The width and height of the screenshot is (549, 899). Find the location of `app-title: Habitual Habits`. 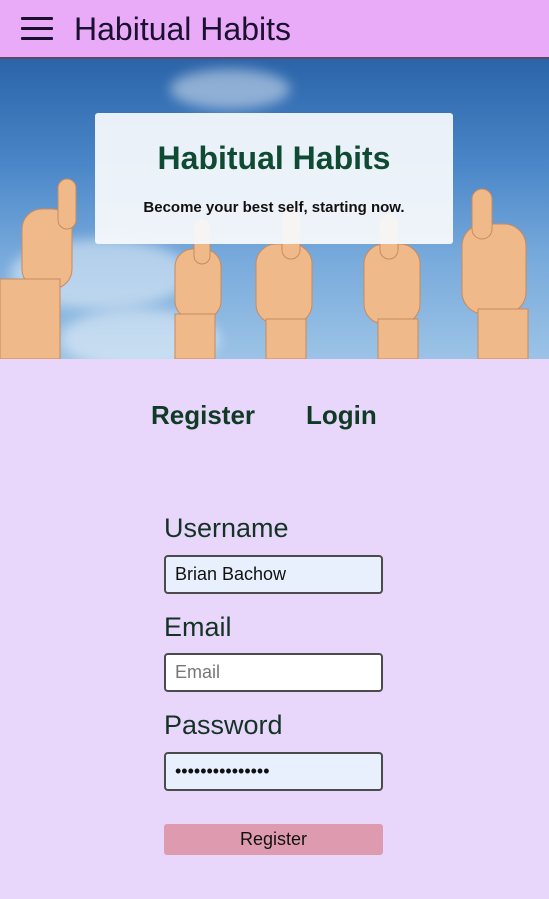

app-title: Habitual Habits is located at coordinates (182, 29).